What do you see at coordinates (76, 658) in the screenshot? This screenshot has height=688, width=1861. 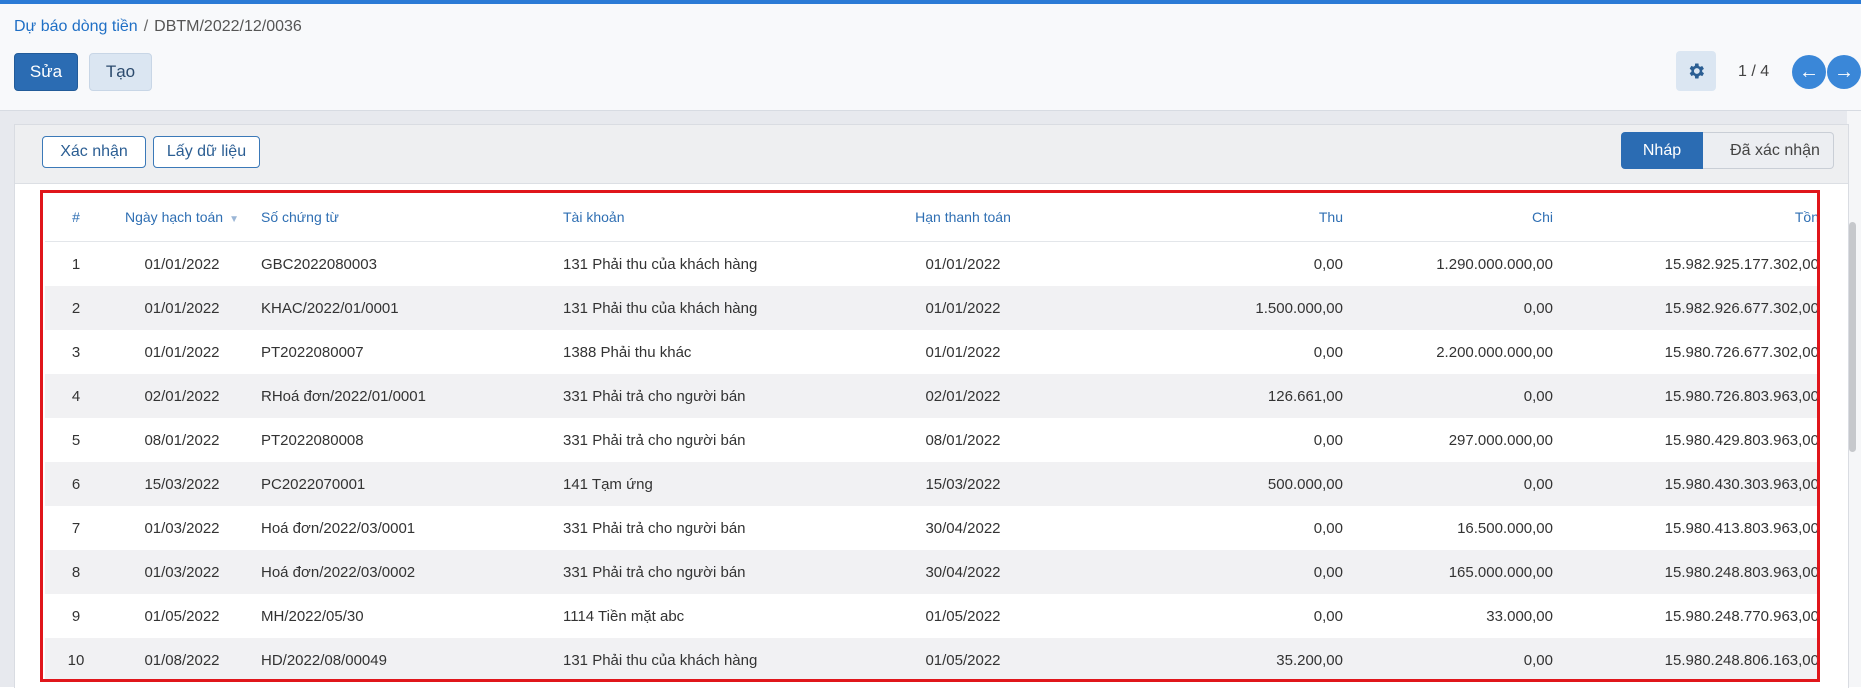 I see `cell-num: 10` at bounding box center [76, 658].